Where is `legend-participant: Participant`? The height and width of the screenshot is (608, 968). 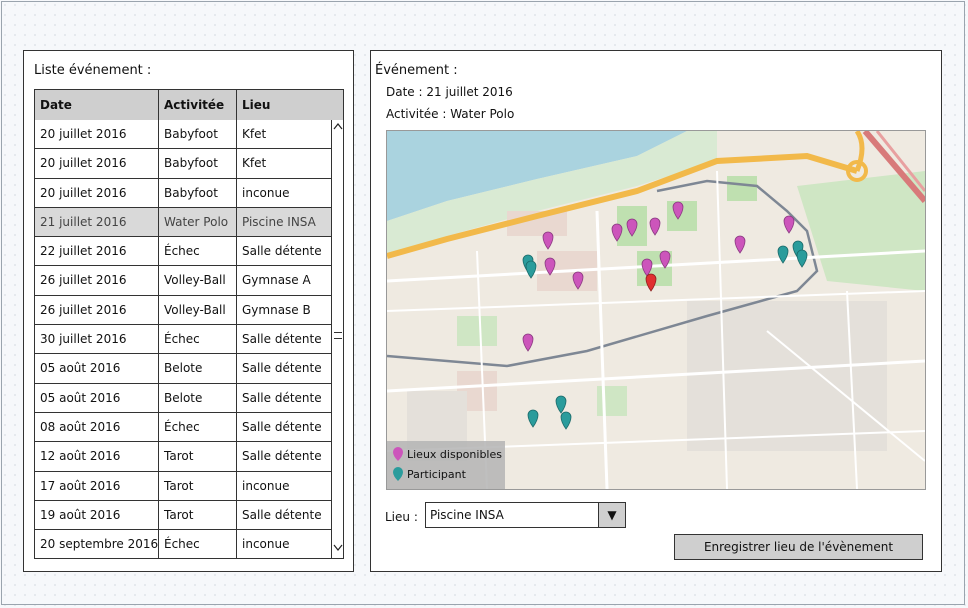 legend-participant: Participant is located at coordinates (429, 474).